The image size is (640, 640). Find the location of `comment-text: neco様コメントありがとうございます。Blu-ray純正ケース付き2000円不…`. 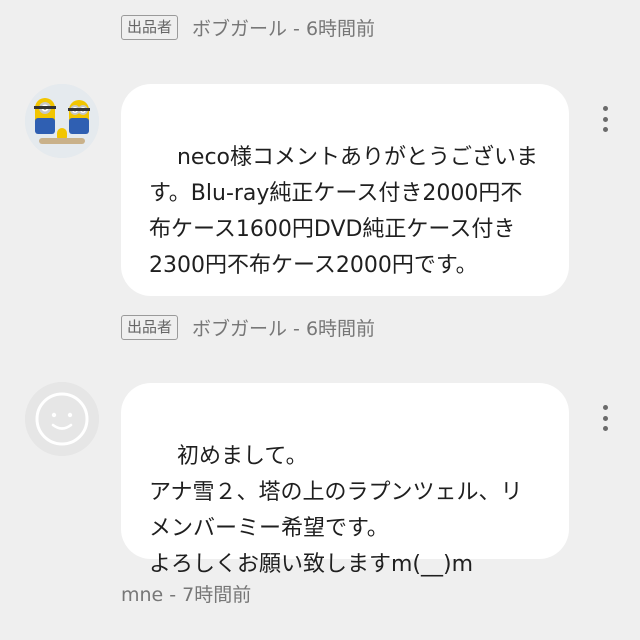

comment-text: neco様コメントありがとうございます。Blu-ray純正ケース付き2000円不… is located at coordinates (344, 211).